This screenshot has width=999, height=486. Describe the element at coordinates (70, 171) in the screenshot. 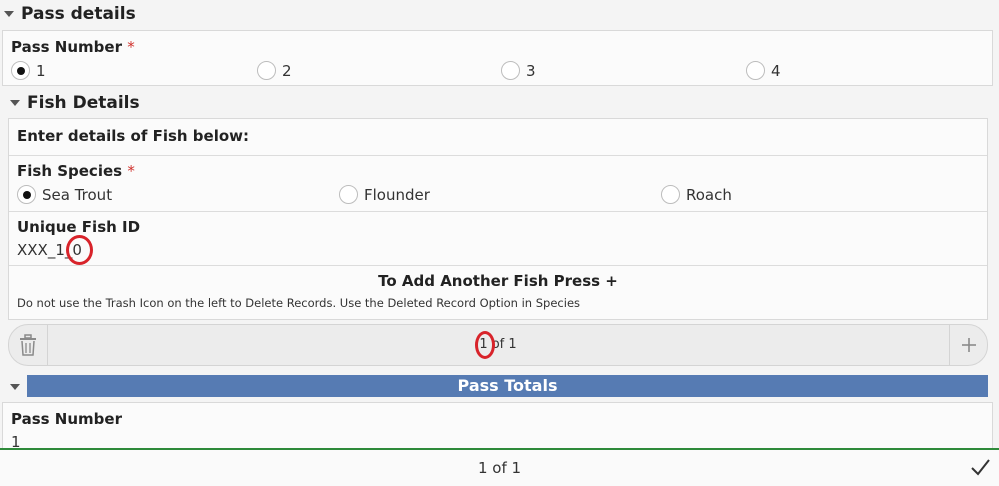

I see `fish-species-label-text: Fish Species` at that location.